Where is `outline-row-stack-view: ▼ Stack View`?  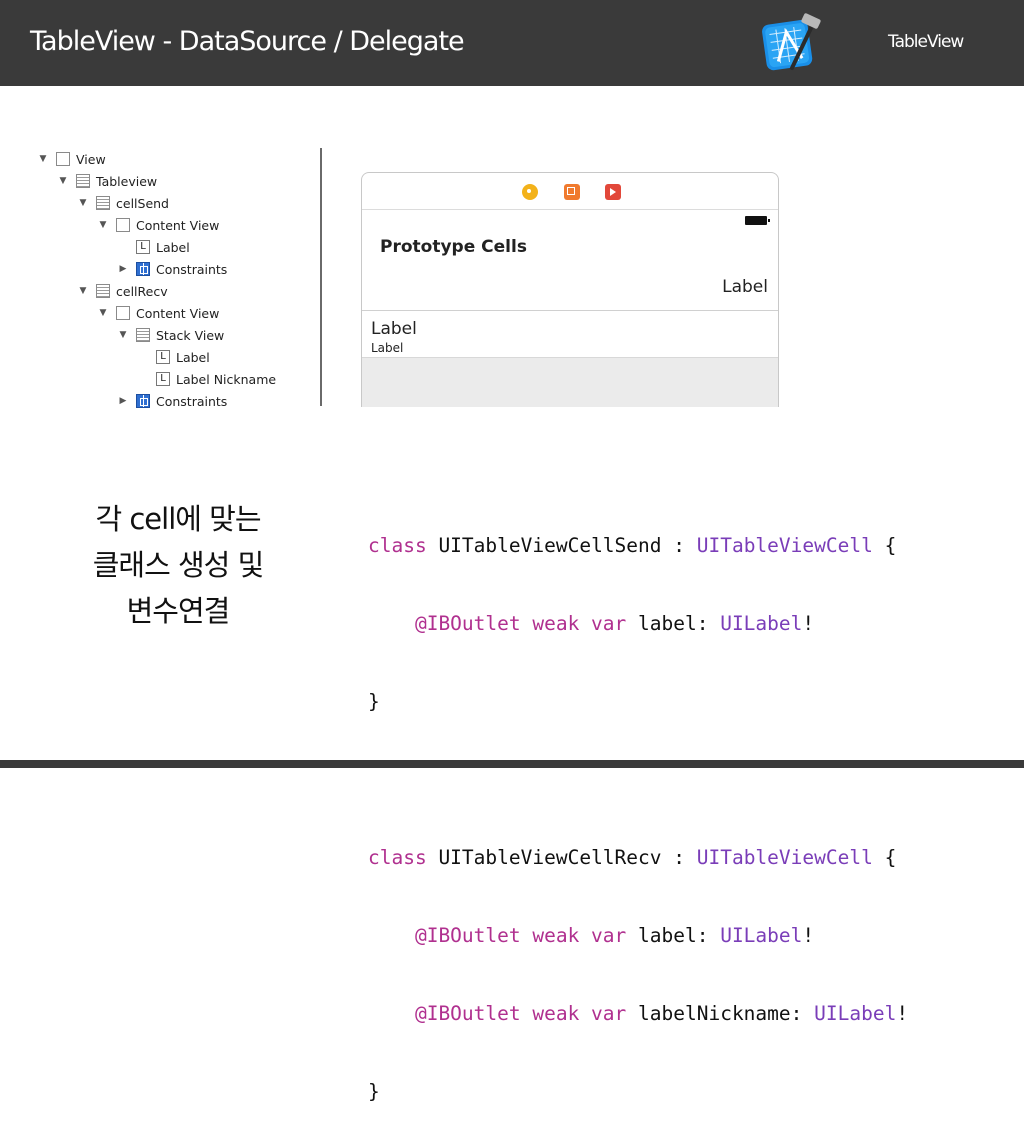 outline-row-stack-view: ▼ Stack View is located at coordinates (171, 335).